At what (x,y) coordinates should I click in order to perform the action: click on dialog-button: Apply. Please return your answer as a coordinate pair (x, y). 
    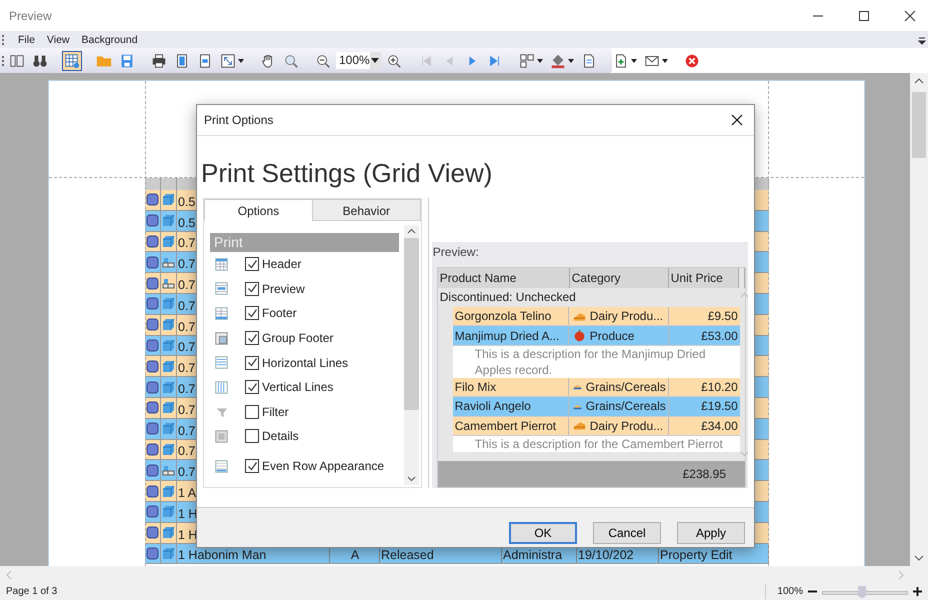
    Looking at the image, I should click on (711, 533).